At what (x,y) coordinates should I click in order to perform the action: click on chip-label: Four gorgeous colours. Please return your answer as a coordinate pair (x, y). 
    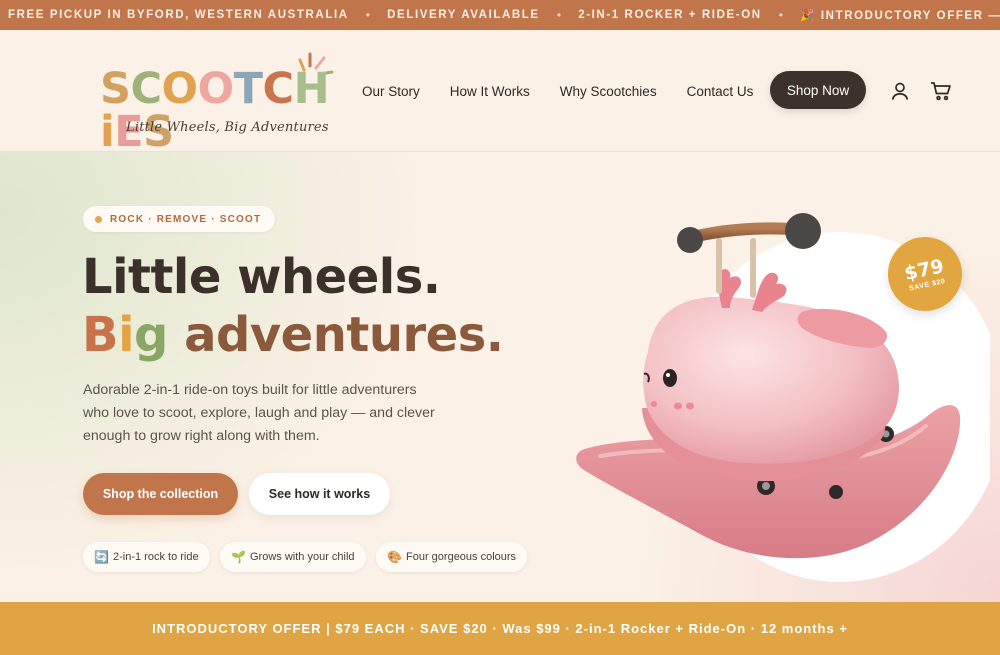
    Looking at the image, I should click on (461, 557).